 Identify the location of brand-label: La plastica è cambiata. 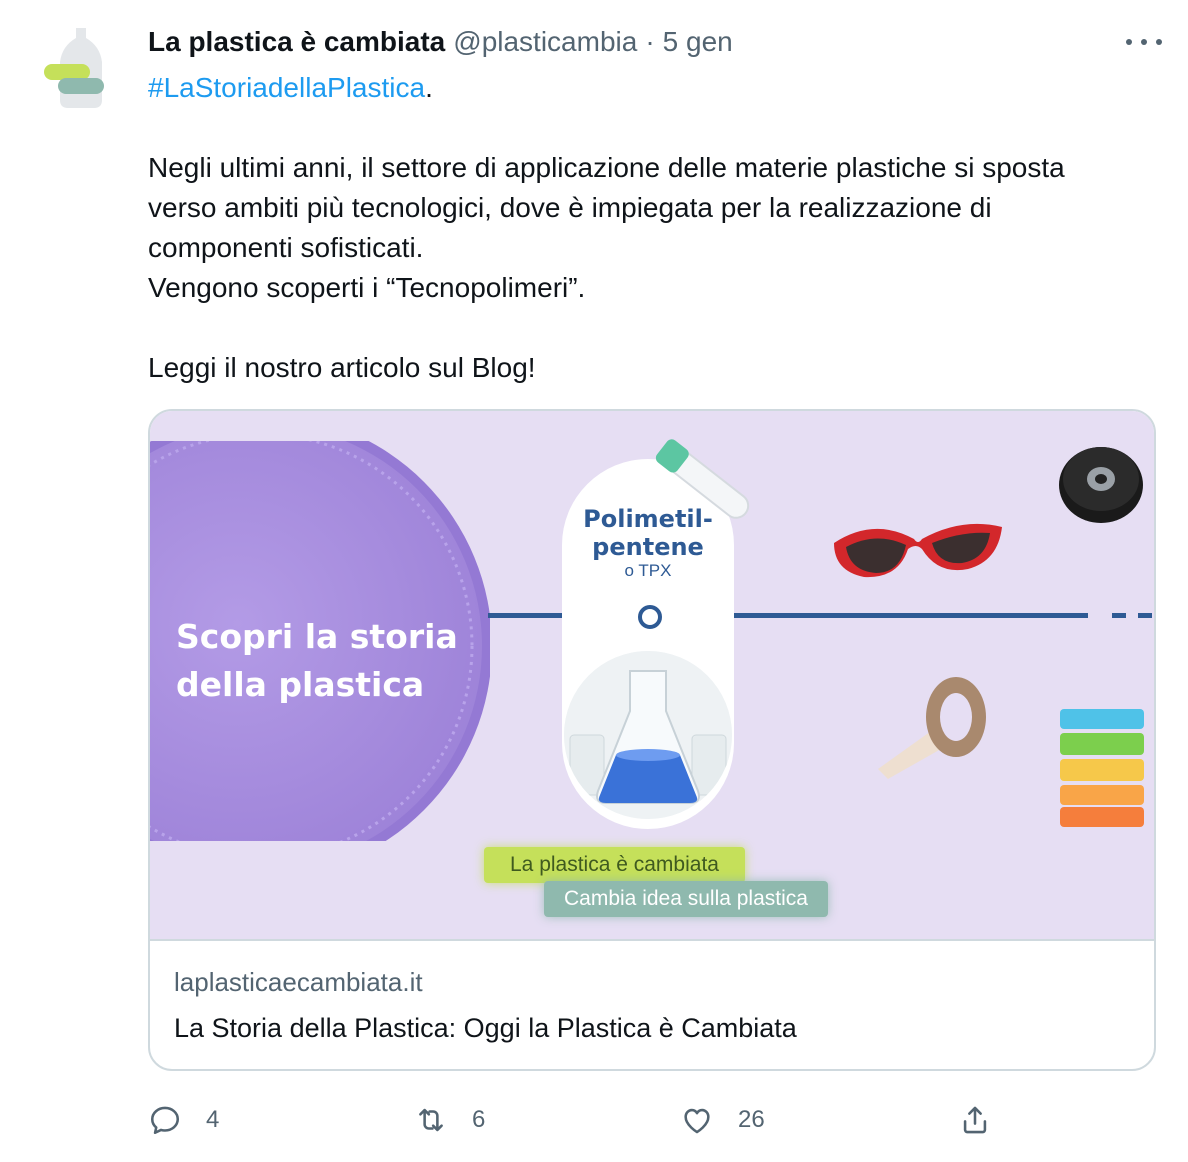
(614, 865).